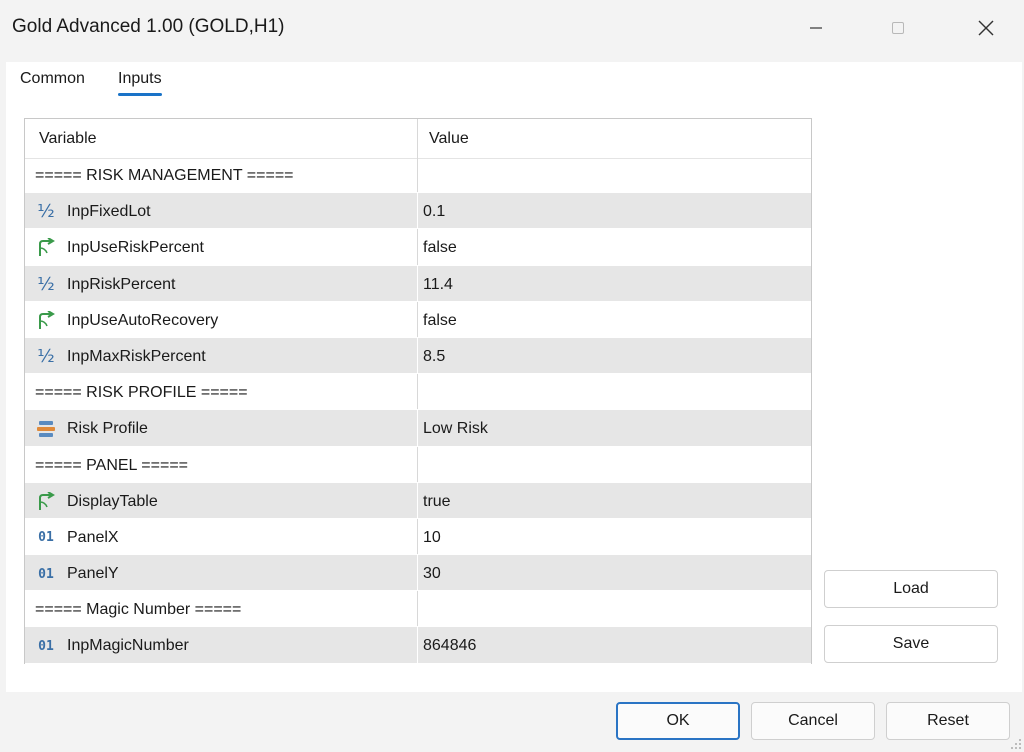 The width and height of the screenshot is (1024, 752). I want to click on param-row: 01 PanelY 30, so click(418, 573).